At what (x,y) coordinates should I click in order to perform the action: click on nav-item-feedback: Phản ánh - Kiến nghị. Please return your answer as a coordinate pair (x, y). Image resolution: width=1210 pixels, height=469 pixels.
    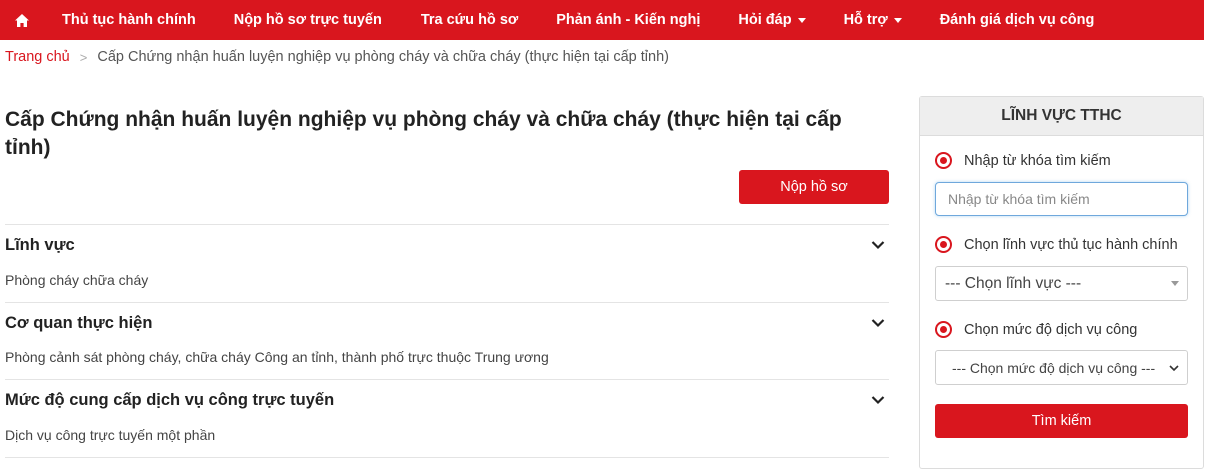
    Looking at the image, I should click on (628, 20).